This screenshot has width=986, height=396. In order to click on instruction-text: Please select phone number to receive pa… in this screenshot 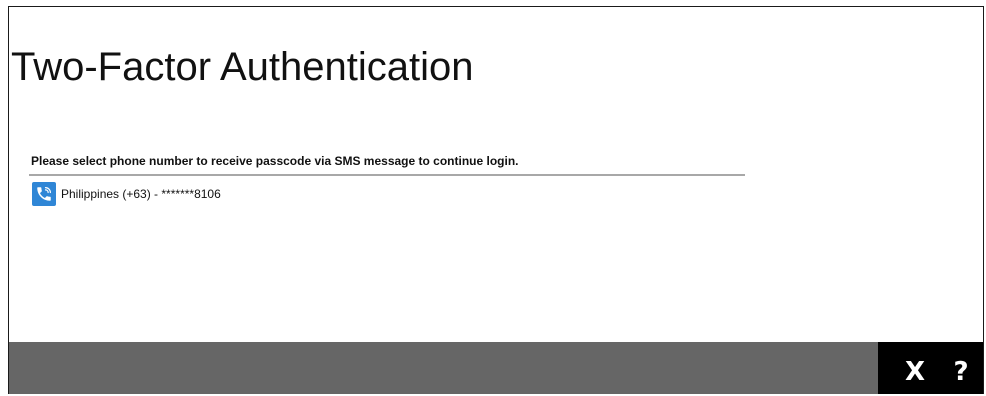, I will do `click(275, 161)`.